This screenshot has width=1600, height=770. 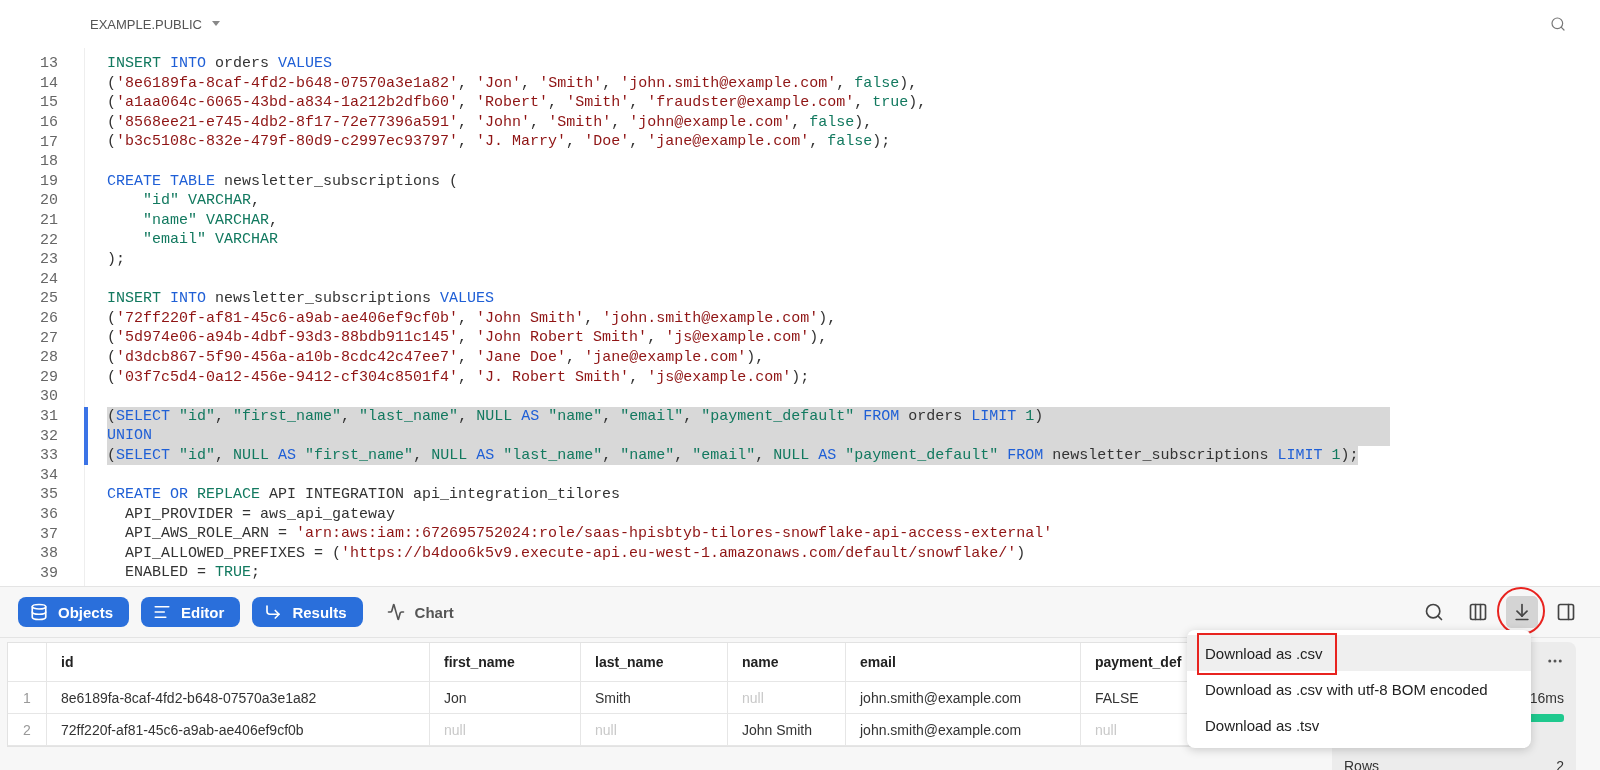 I want to click on code-line: ('d3dcb867-5f90-456a-a10b-8cdc42c47ee7', 'Jane Doe', 'jane@example.com'),, so click(x=436, y=357).